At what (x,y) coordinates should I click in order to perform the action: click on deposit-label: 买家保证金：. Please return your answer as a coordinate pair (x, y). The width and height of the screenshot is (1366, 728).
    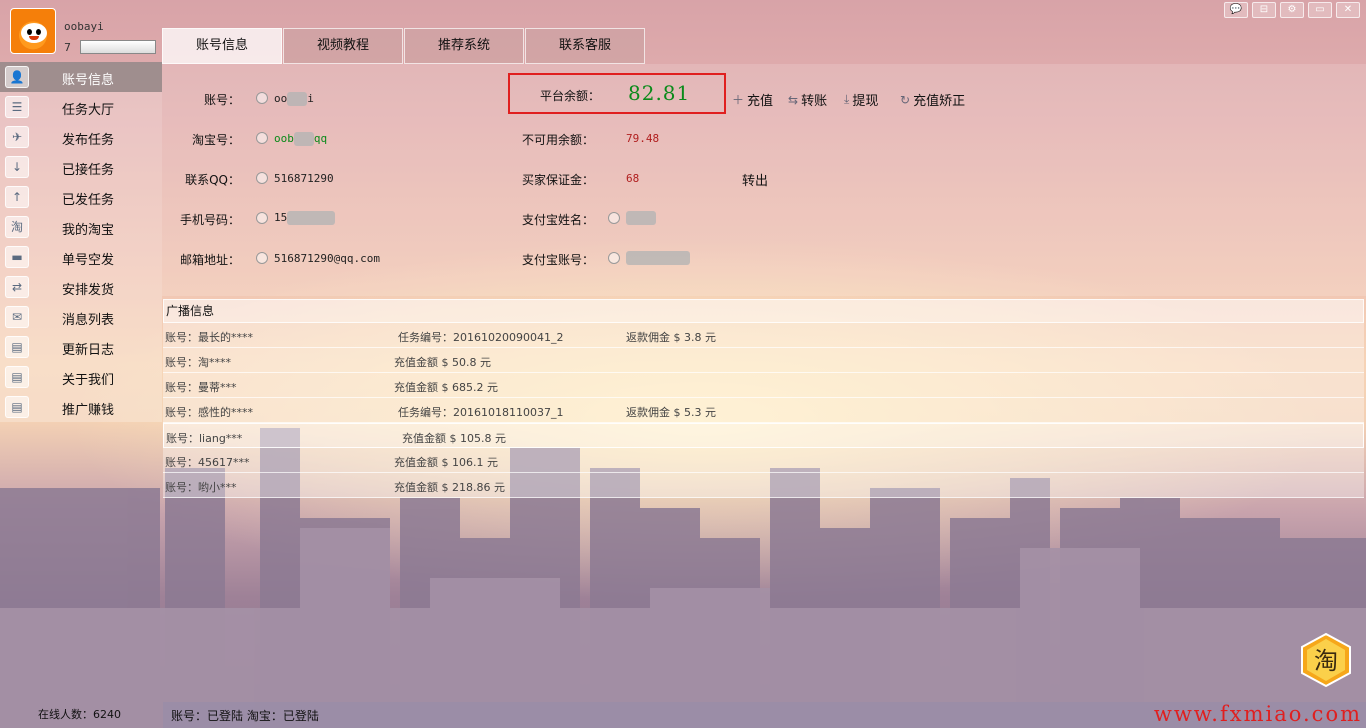
    Looking at the image, I should click on (557, 180).